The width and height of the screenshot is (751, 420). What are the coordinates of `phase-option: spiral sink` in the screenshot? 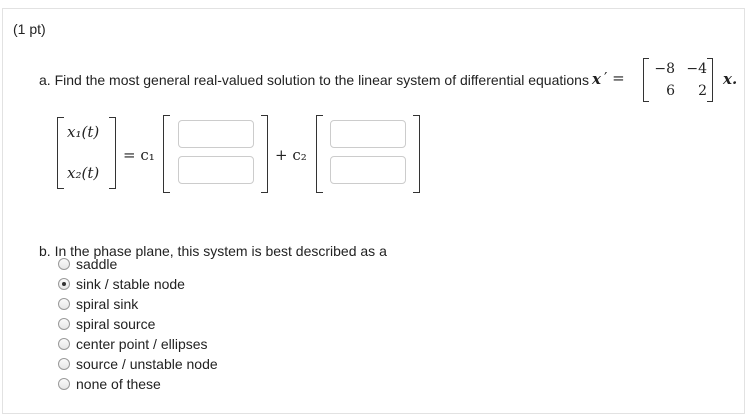 It's located at (98, 304).